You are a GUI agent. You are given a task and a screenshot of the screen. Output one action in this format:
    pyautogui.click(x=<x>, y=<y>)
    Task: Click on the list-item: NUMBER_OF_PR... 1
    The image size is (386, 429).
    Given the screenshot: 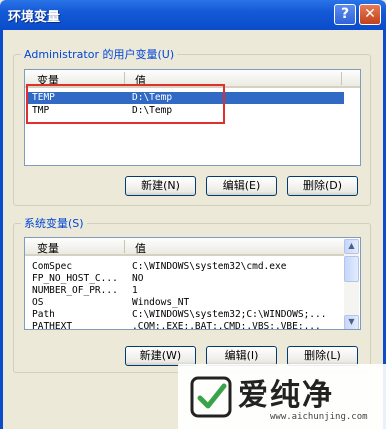 What is the action you would take?
    pyautogui.click(x=185, y=291)
    